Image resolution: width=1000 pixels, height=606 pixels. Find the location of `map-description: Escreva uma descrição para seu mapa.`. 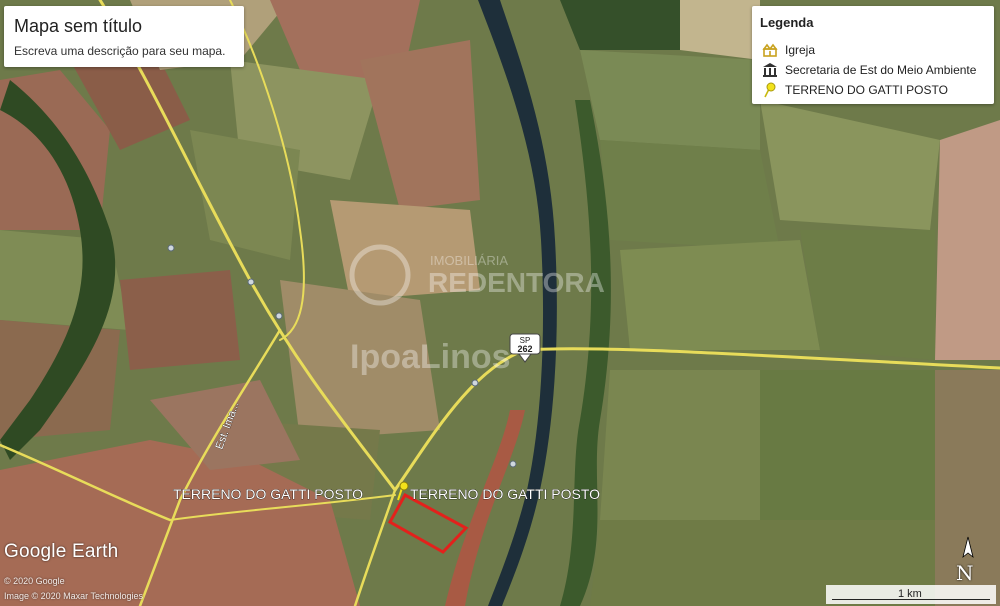

map-description: Escreva uma descrição para seu mapa. is located at coordinates (119, 51).